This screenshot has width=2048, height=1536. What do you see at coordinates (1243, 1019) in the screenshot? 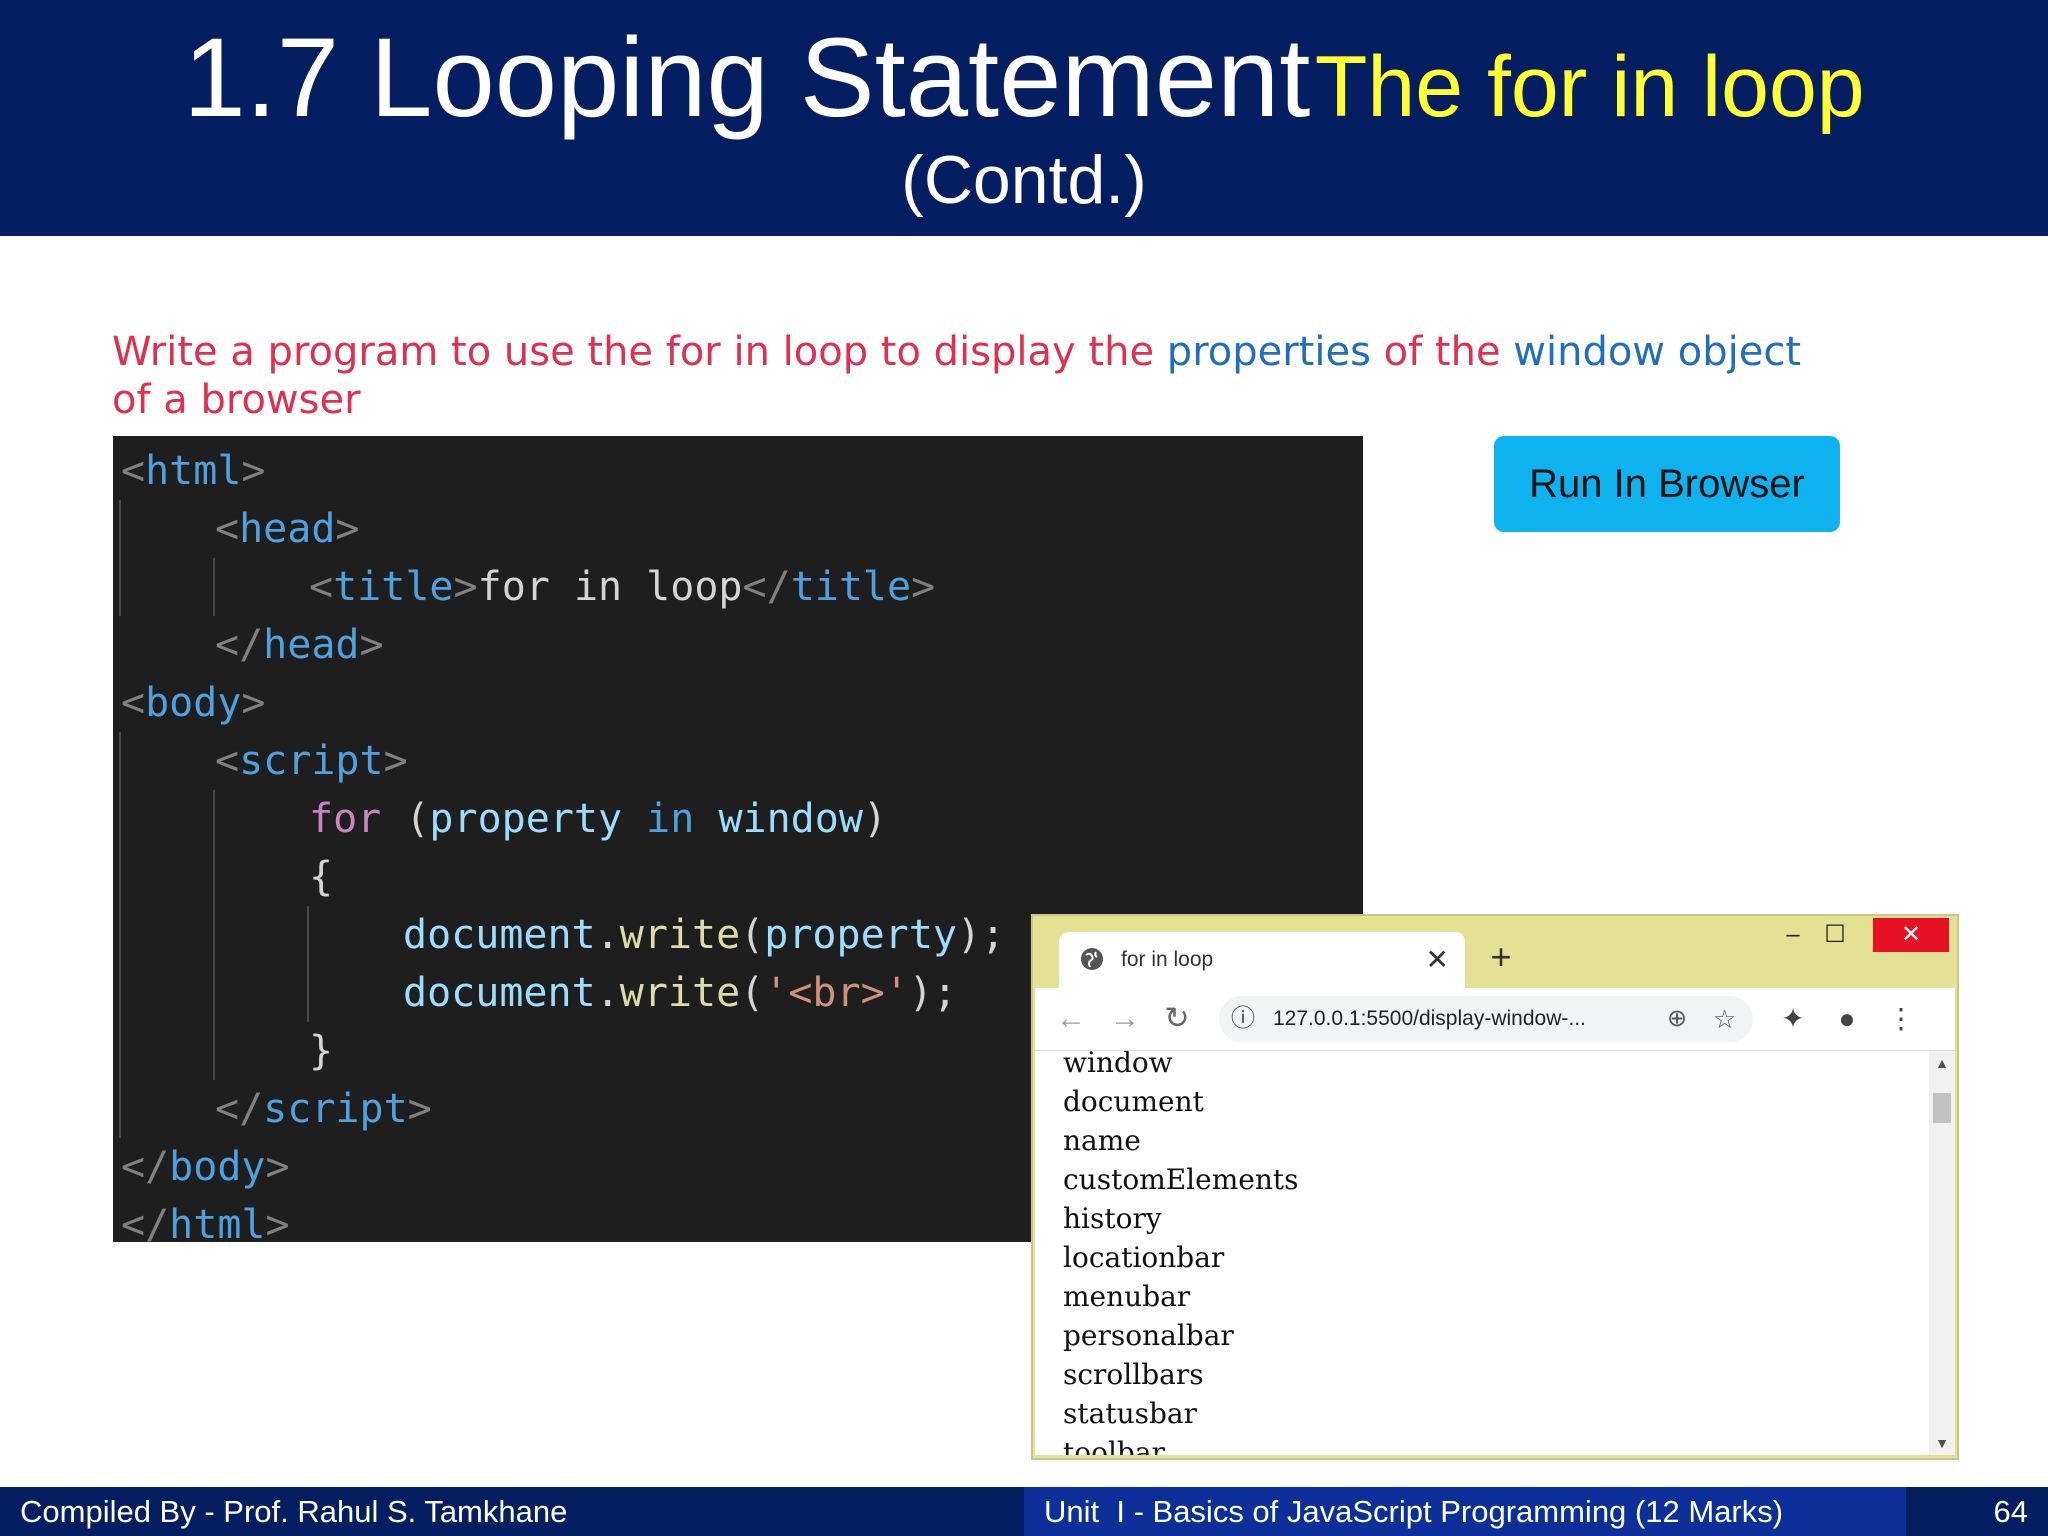
I see `info-icon: ⓘ` at bounding box center [1243, 1019].